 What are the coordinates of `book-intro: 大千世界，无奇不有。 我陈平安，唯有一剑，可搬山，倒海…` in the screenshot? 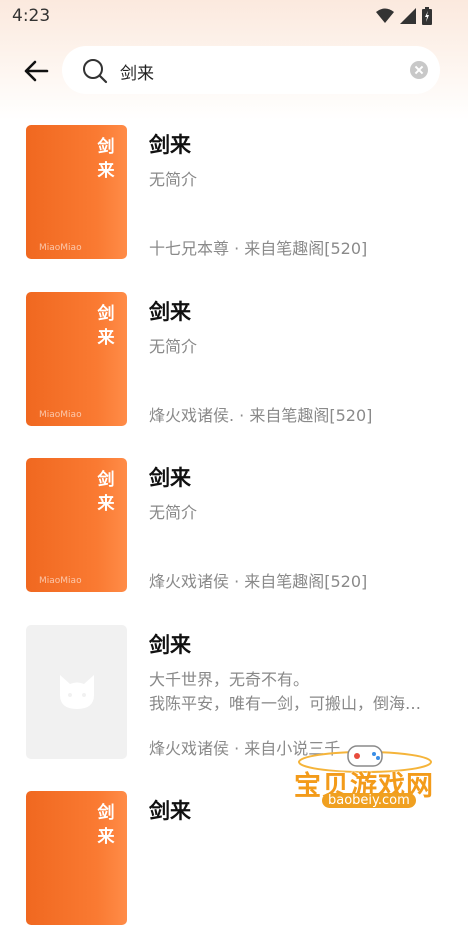 It's located at (285, 691).